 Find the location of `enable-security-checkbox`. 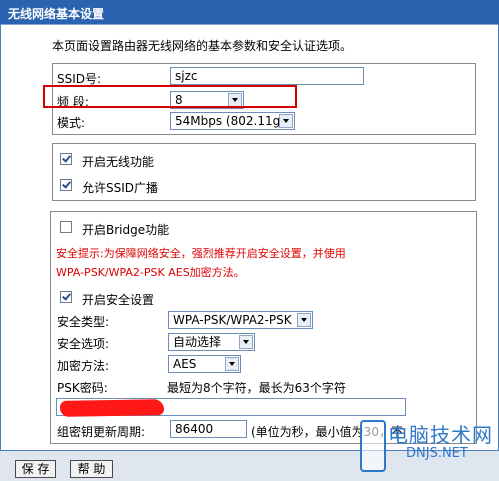

enable-security-checkbox is located at coordinates (66, 297).